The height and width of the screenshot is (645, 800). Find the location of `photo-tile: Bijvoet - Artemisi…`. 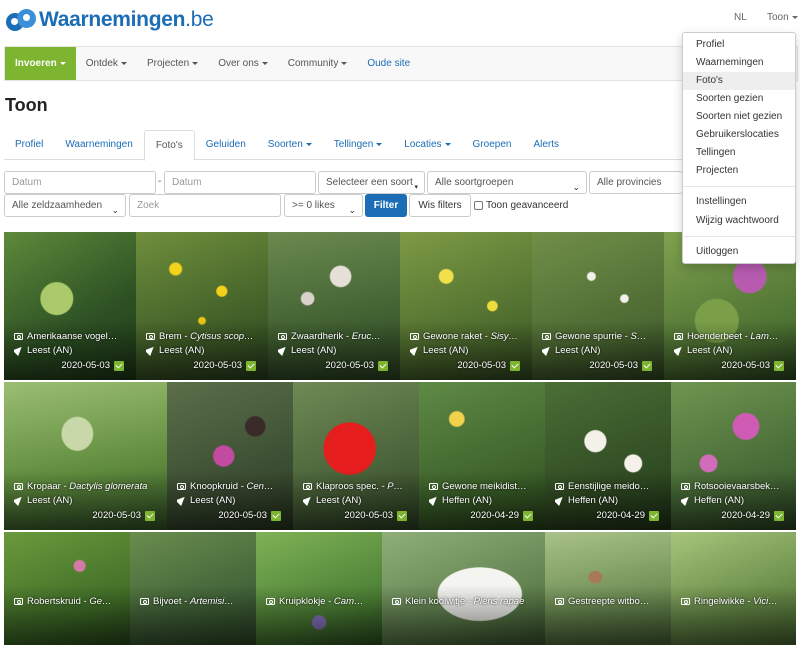

photo-tile: Bijvoet - Artemisi… is located at coordinates (193, 588).